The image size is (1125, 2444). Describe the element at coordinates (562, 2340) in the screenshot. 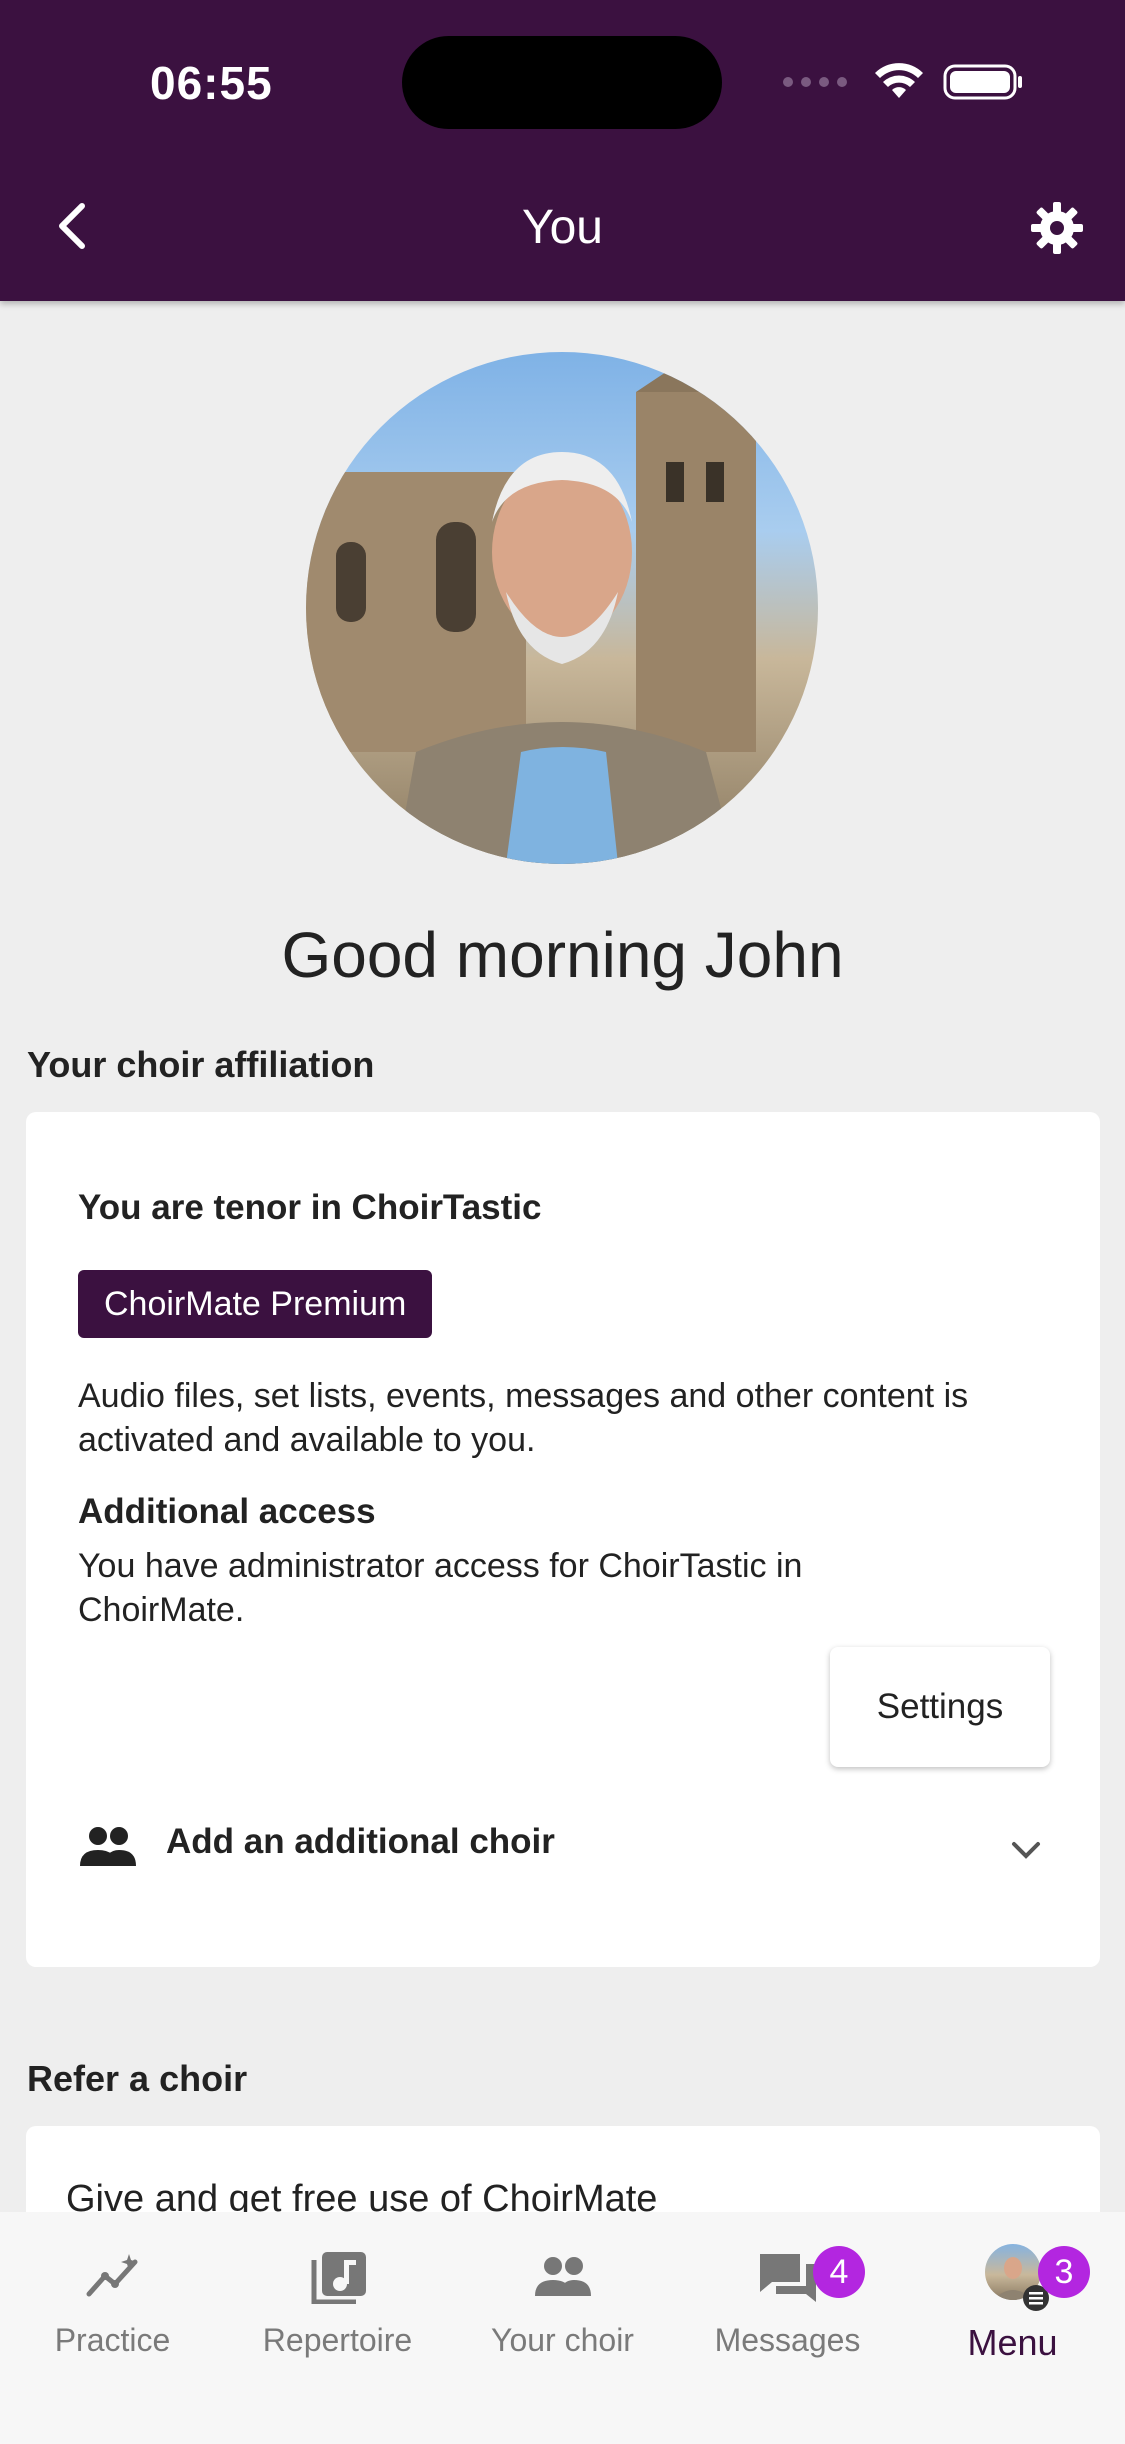

I see `nav-your-choir-label: Your choir` at that location.